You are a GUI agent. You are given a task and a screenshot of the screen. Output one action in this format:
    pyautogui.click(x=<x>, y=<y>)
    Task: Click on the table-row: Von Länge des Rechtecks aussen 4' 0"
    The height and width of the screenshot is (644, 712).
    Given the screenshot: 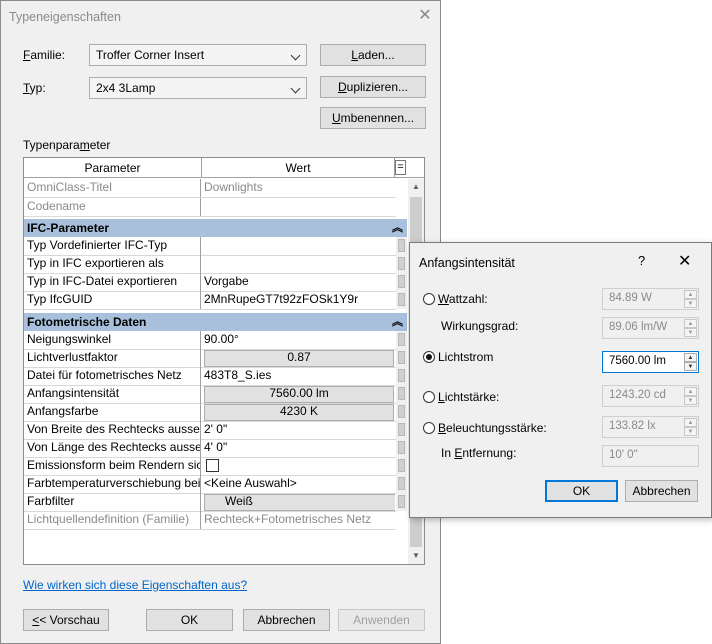 What is the action you would take?
    pyautogui.click(x=210, y=448)
    